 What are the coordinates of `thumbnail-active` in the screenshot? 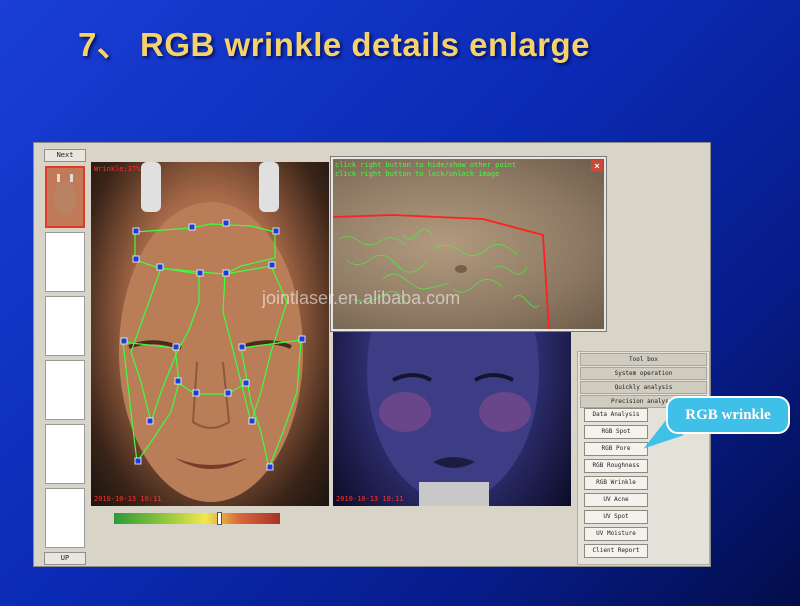 It's located at (65, 197).